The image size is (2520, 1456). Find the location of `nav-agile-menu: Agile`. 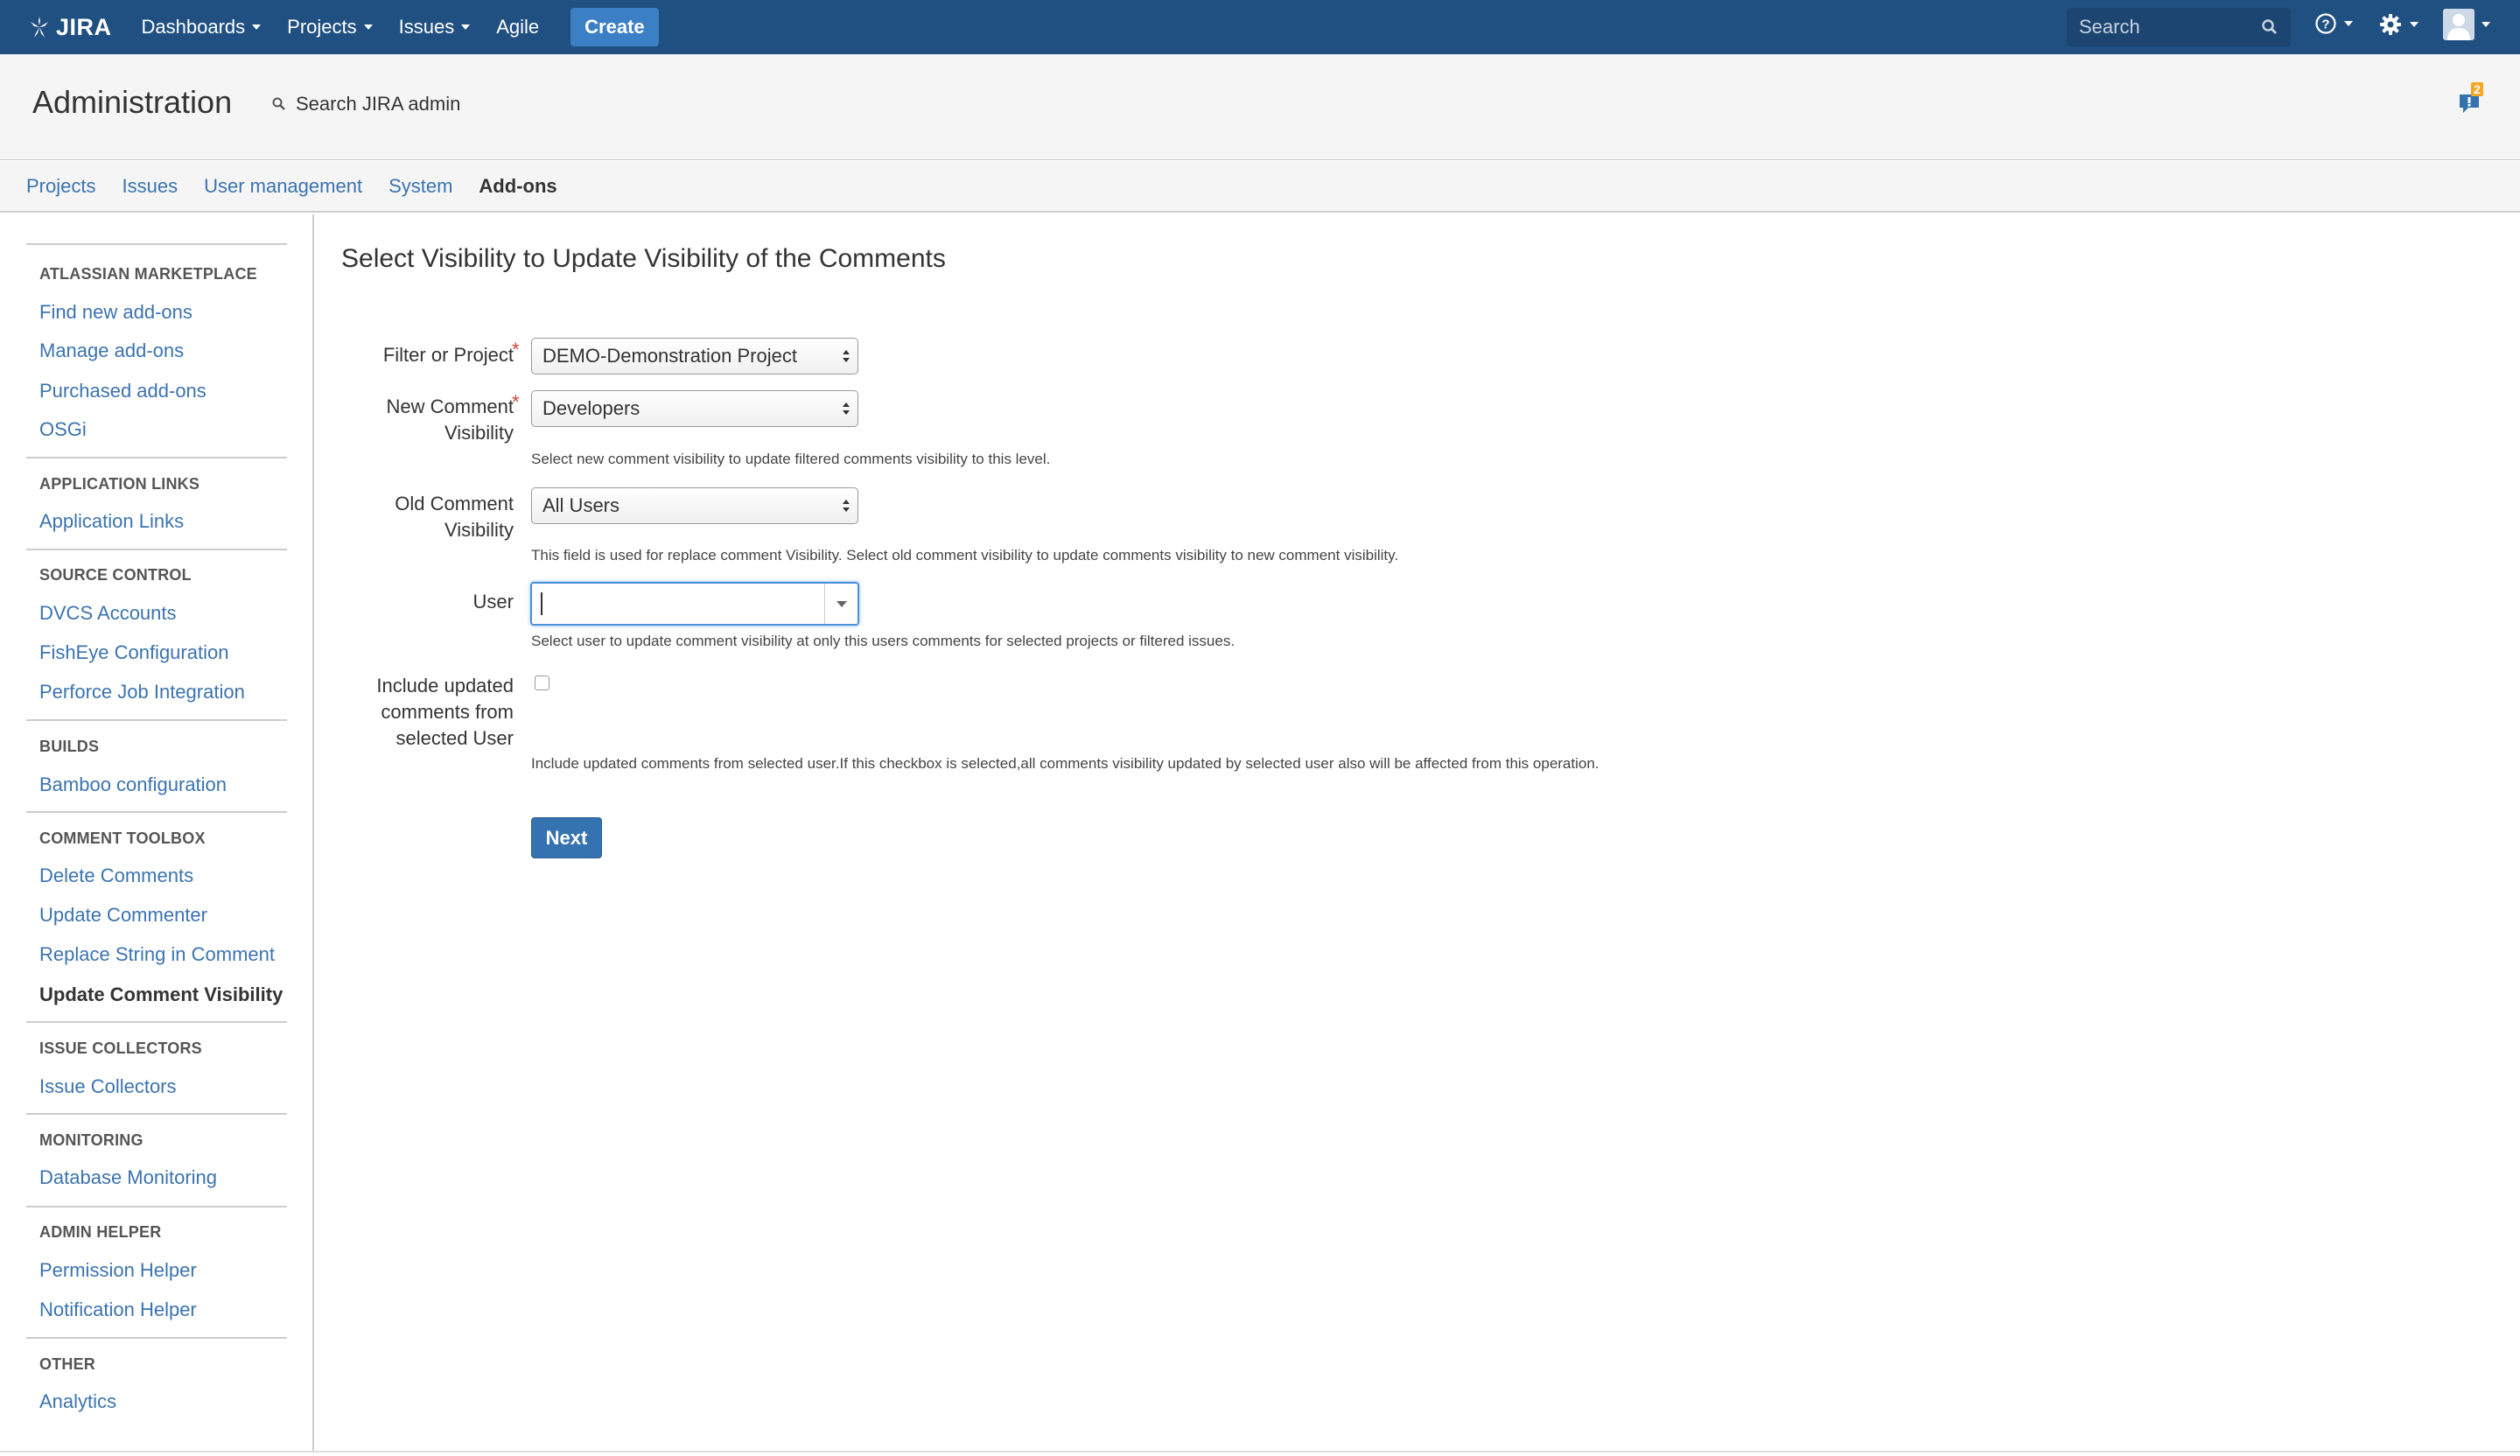

nav-agile-menu: Agile is located at coordinates (517, 27).